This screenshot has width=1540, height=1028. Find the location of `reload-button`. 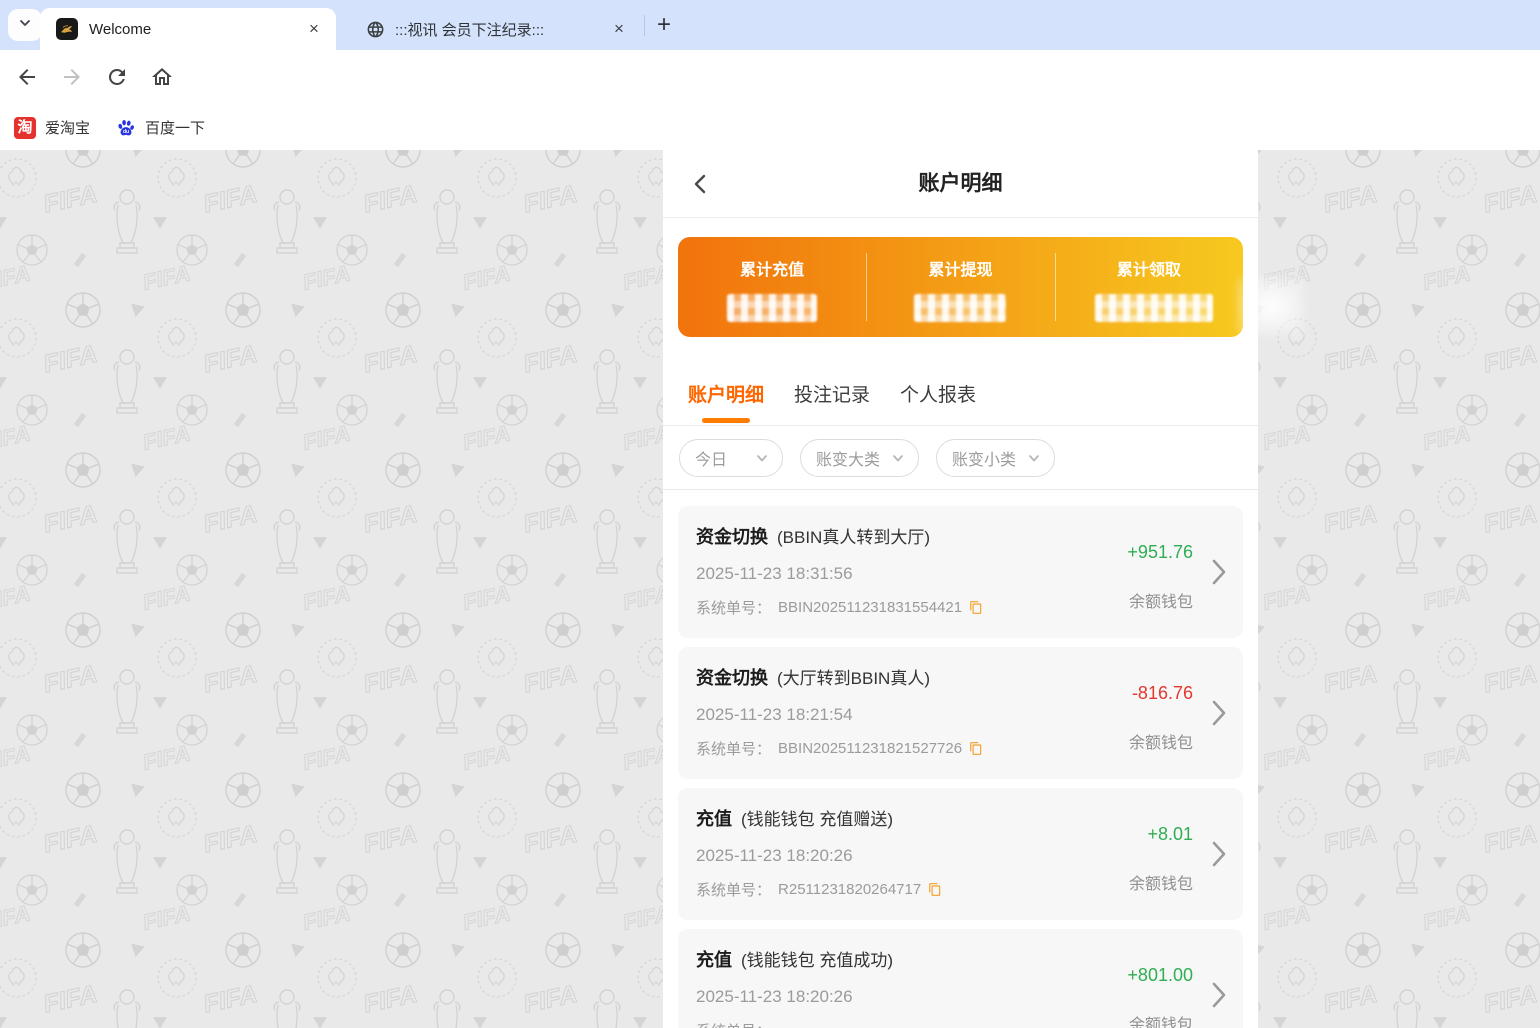

reload-button is located at coordinates (117, 77).